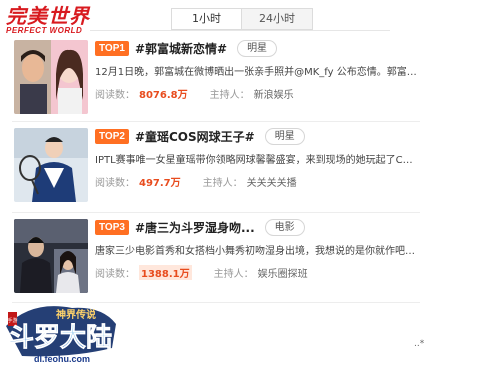  I want to click on rank-badge: TOP2, so click(112, 136).